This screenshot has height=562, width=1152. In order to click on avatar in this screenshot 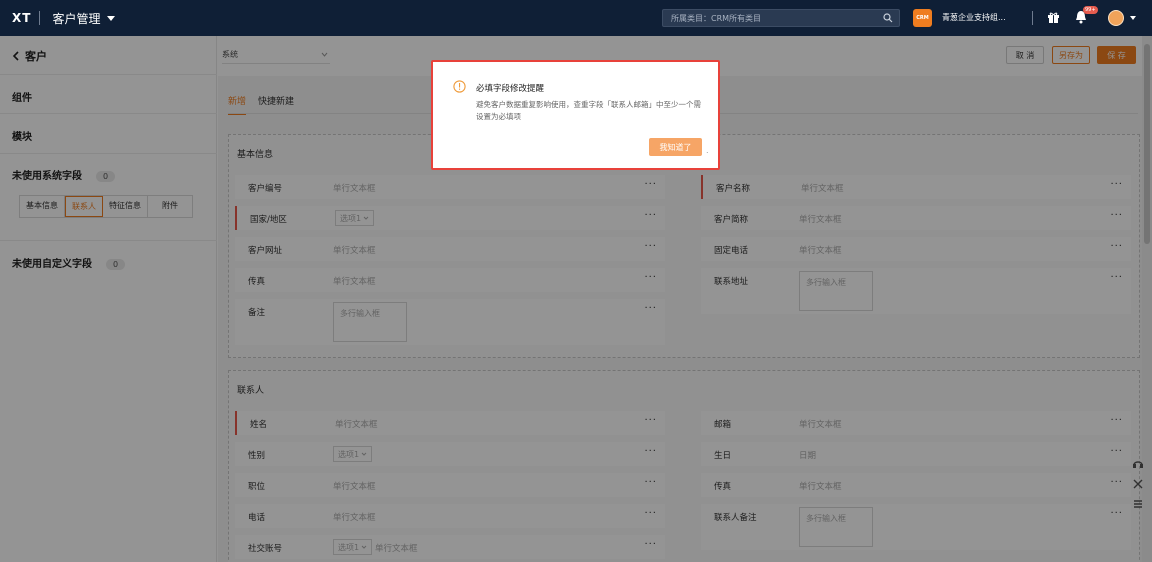, I will do `click(1116, 18)`.